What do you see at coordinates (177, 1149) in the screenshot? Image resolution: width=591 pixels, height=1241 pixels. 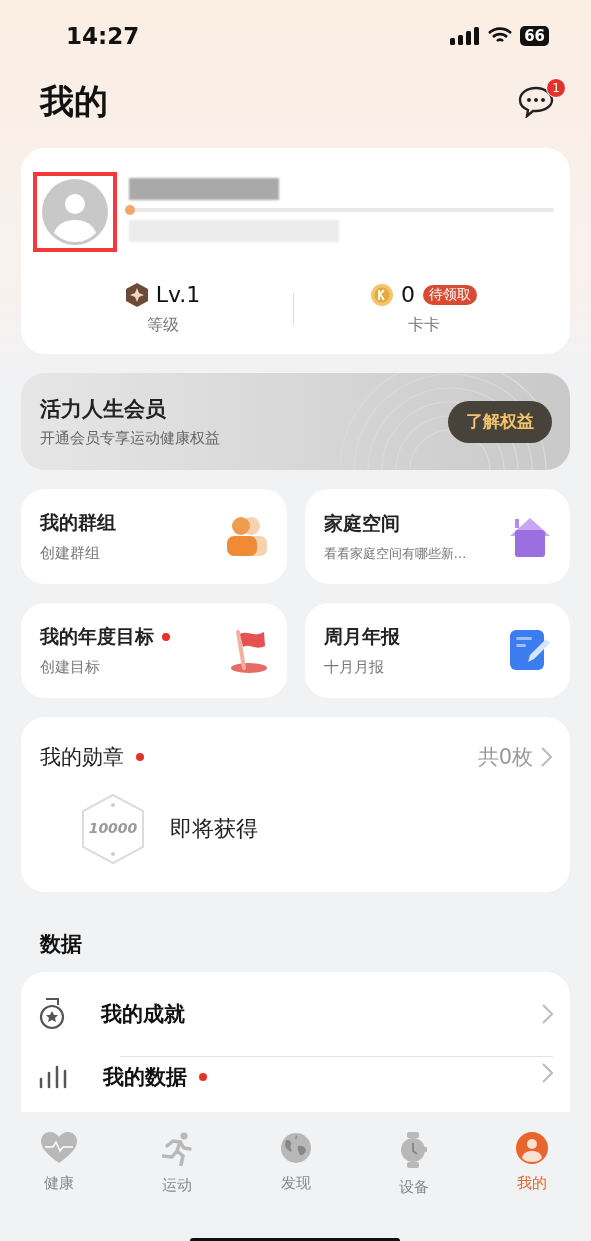 I see `running-icon` at bounding box center [177, 1149].